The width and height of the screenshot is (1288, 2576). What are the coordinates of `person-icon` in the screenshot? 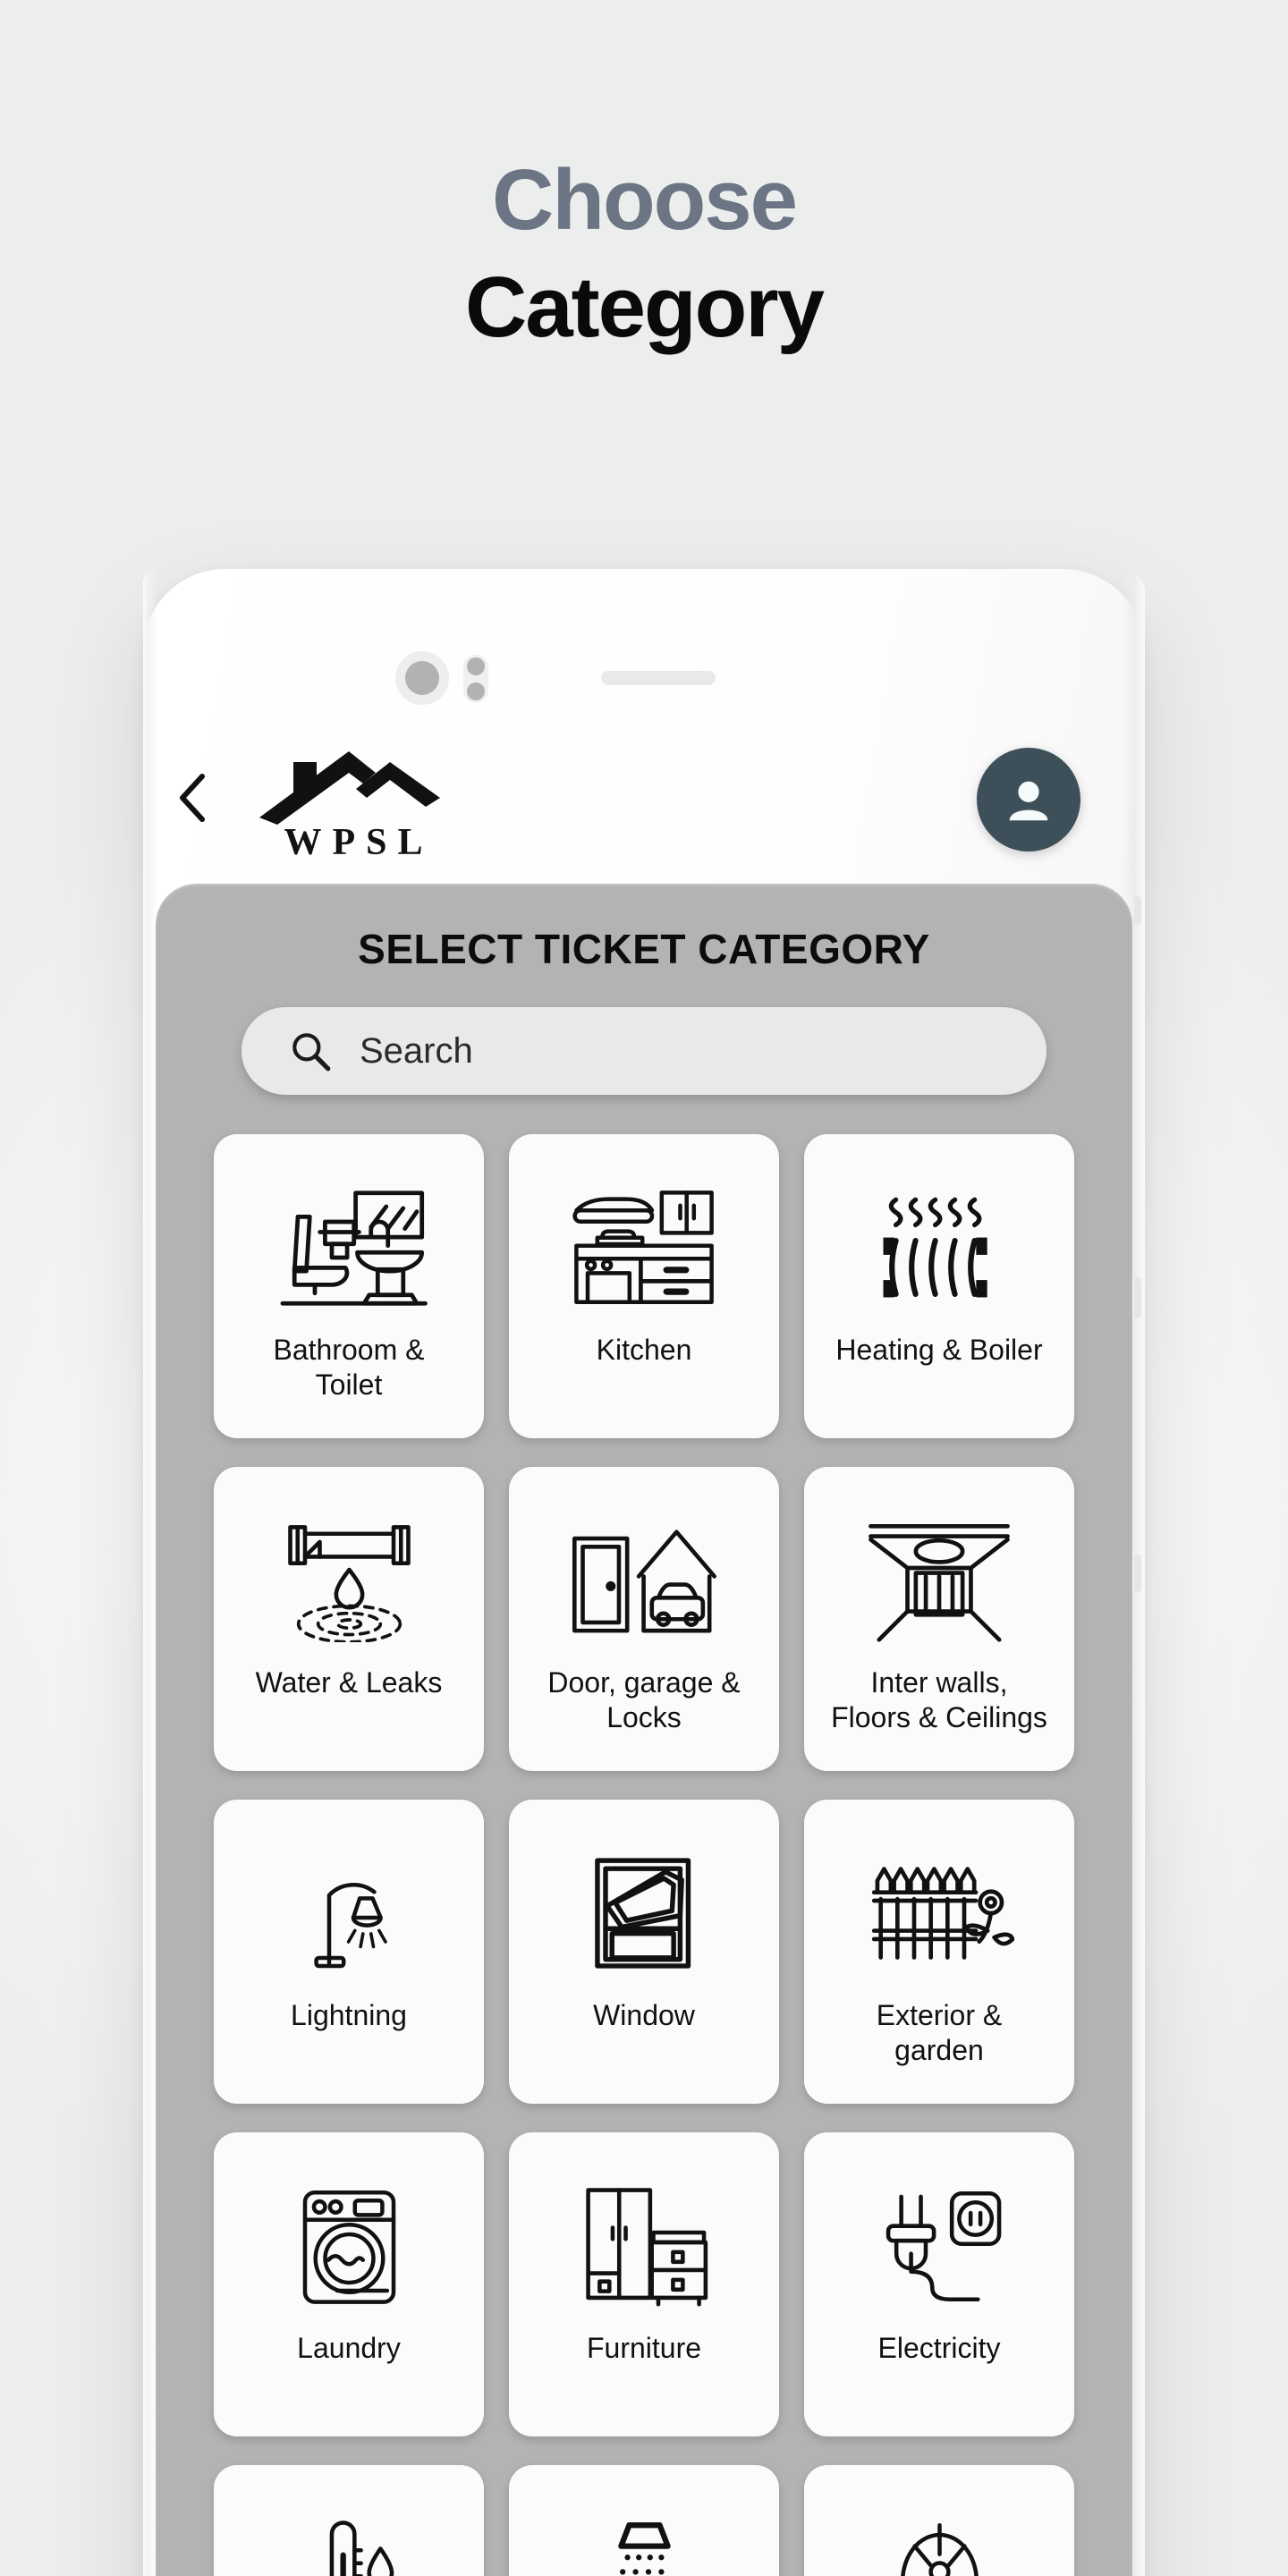 It's located at (1028, 801).